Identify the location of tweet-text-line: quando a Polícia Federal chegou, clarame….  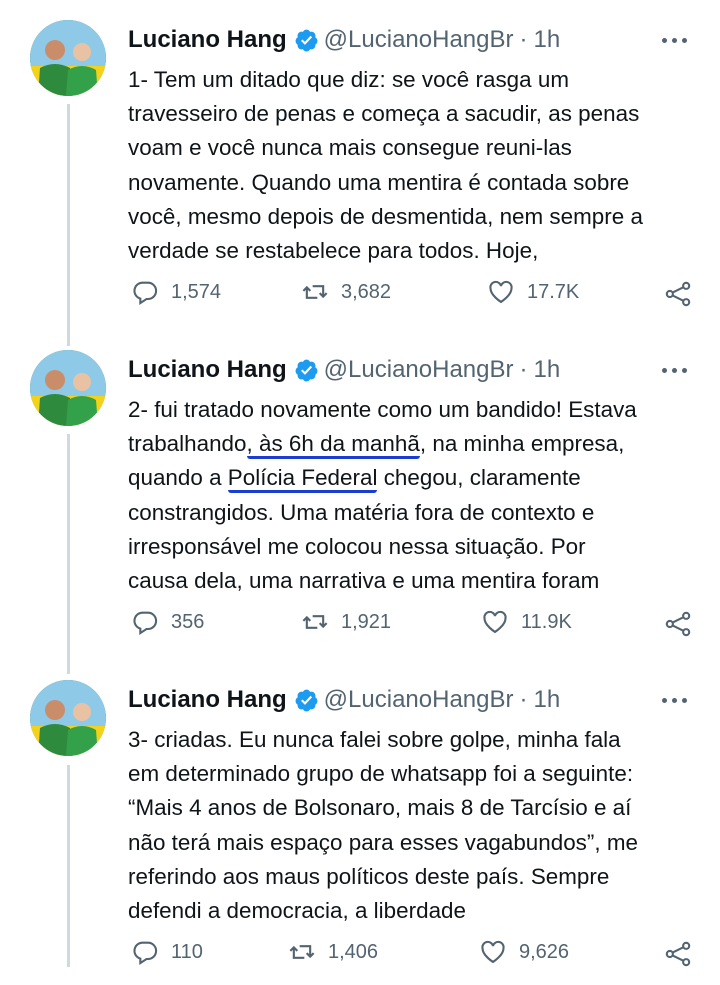
(410, 478).